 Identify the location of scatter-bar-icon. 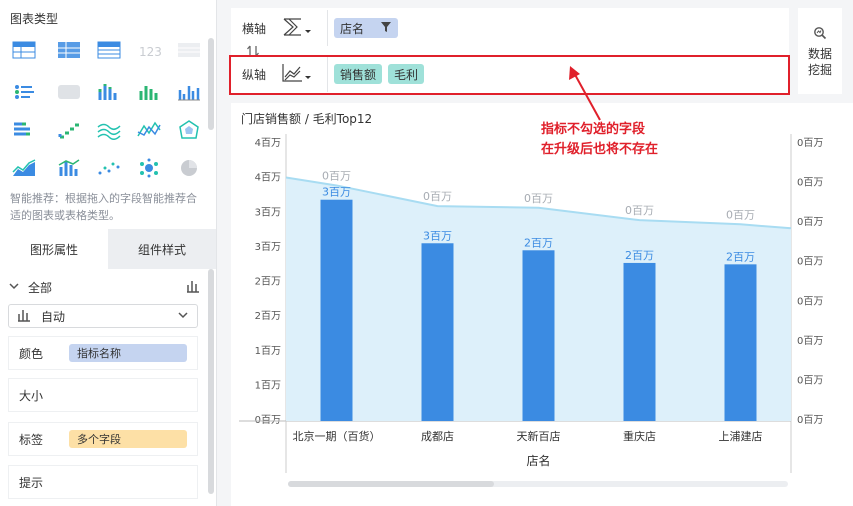
(69, 130).